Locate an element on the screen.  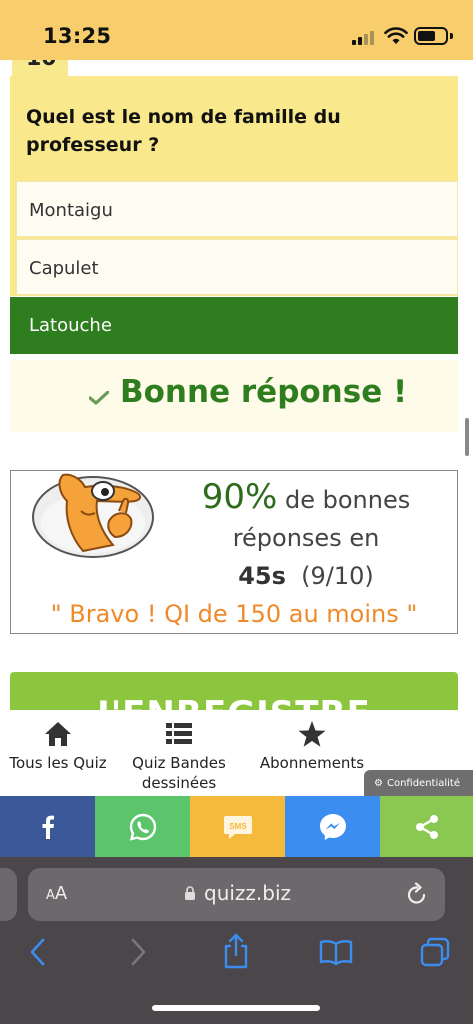
check-icon is located at coordinates (99, 398).